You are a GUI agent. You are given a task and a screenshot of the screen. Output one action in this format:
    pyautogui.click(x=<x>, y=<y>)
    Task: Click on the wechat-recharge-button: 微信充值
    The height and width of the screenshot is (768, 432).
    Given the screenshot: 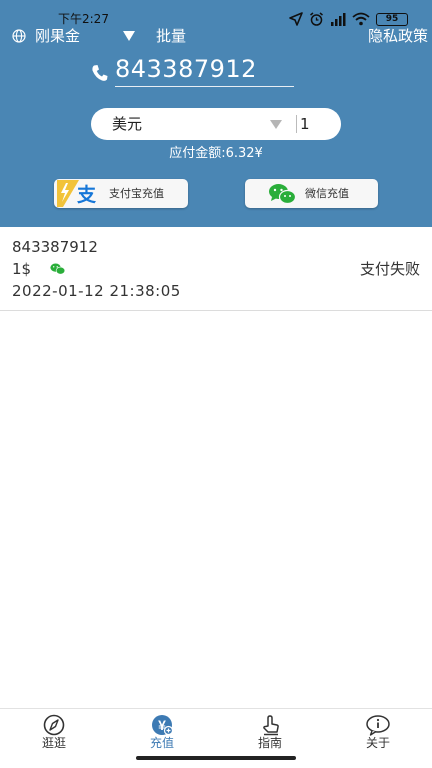 What is the action you would take?
    pyautogui.click(x=311, y=193)
    